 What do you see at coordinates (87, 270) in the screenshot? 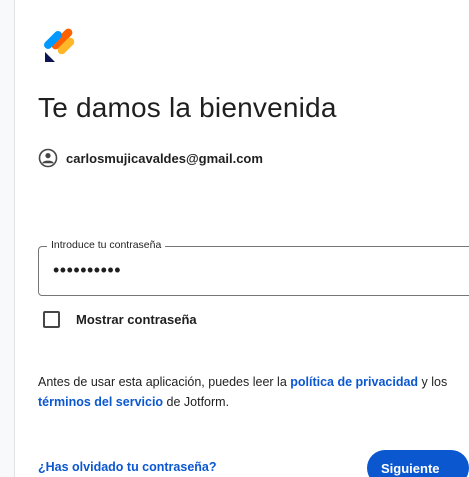
I see `password-value: ••••••••••` at bounding box center [87, 270].